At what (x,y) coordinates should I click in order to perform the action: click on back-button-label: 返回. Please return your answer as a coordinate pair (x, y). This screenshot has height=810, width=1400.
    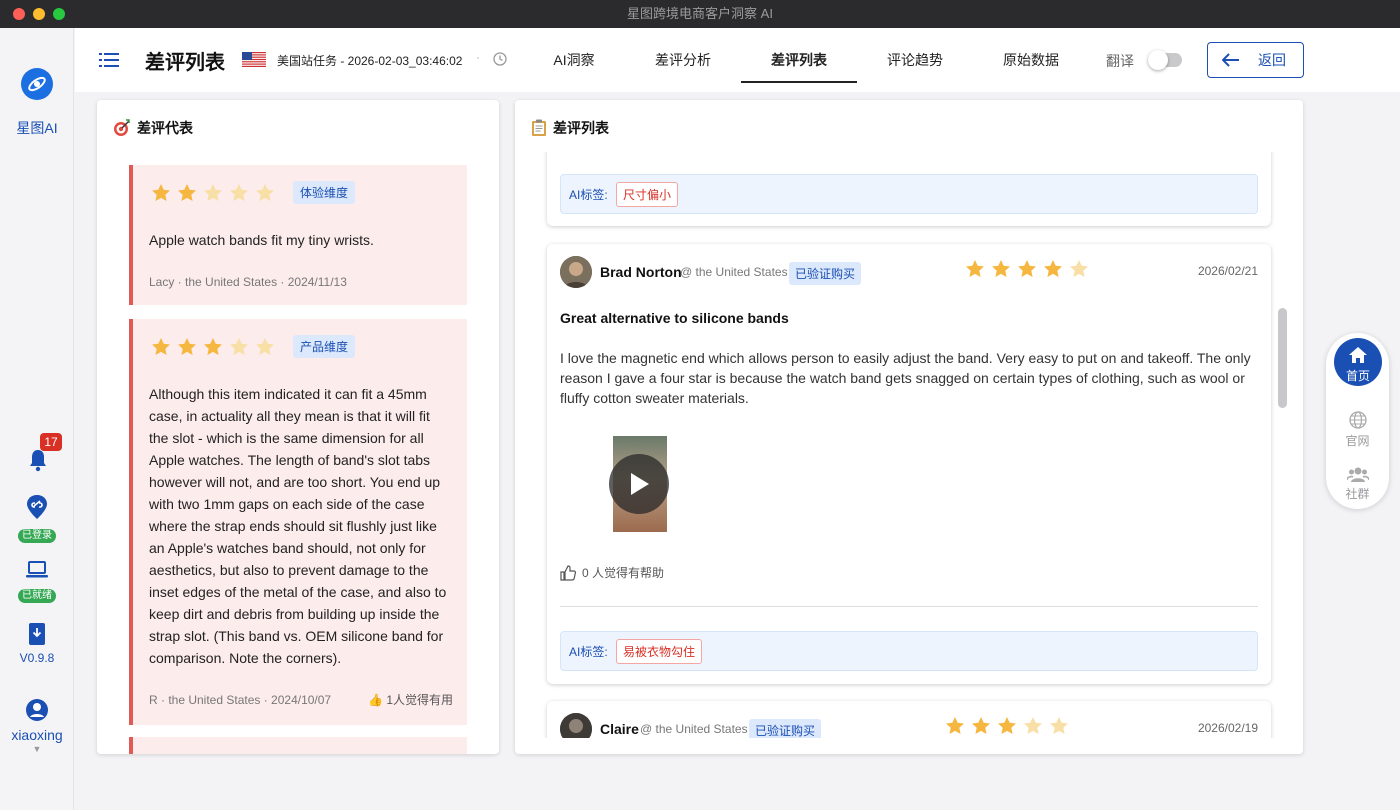
    Looking at the image, I should click on (1272, 60).